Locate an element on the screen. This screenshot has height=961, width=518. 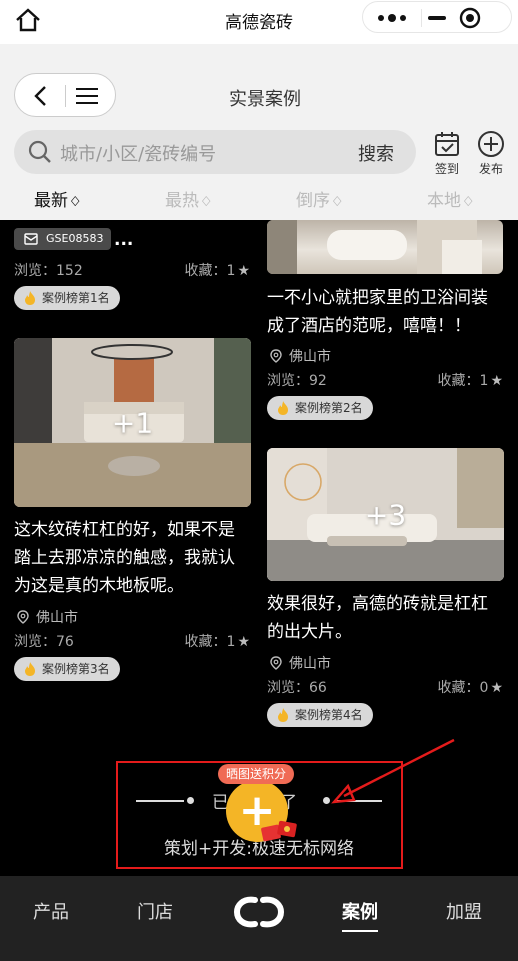
capsule-menu is located at coordinates (437, 17).